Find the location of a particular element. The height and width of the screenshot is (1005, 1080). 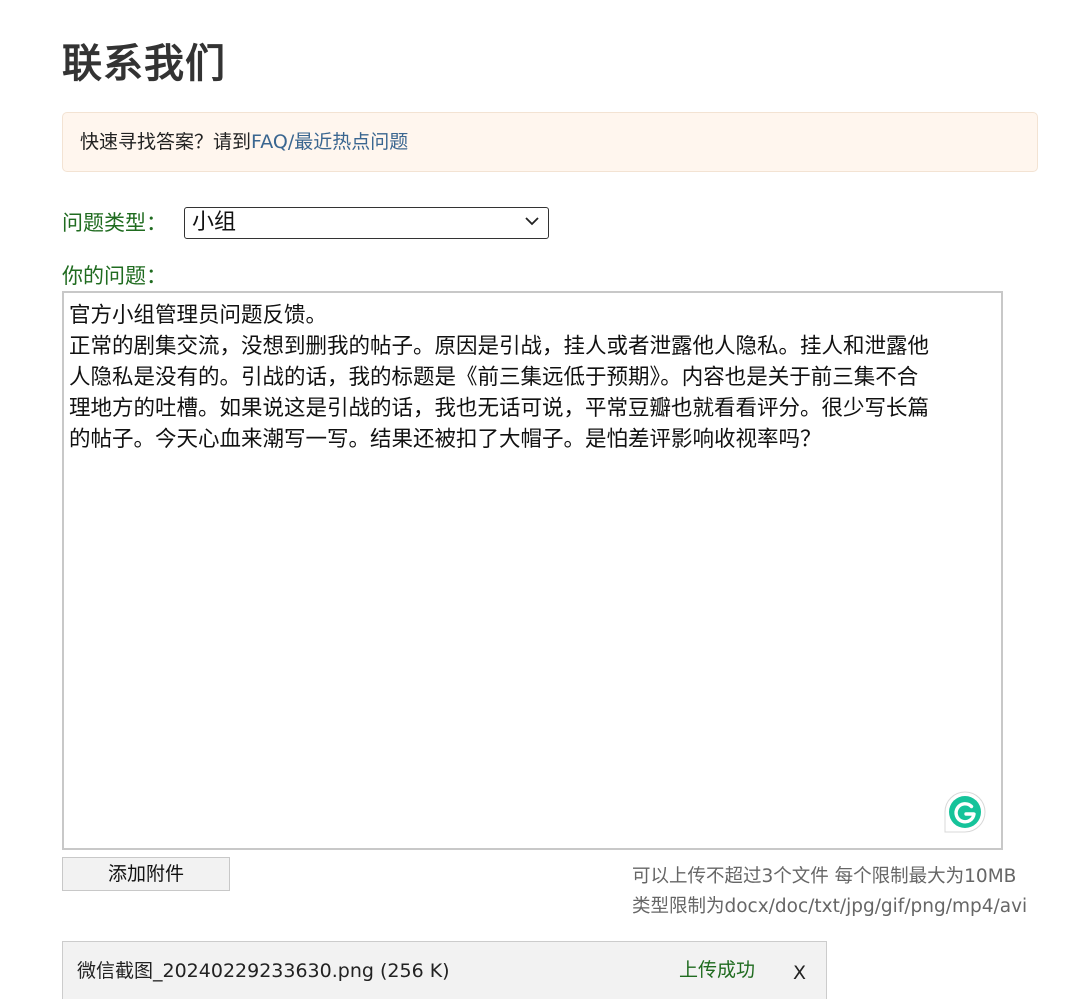

attachment-filename: 微信截图_20240229233630.png (256 K) is located at coordinates (263, 971).